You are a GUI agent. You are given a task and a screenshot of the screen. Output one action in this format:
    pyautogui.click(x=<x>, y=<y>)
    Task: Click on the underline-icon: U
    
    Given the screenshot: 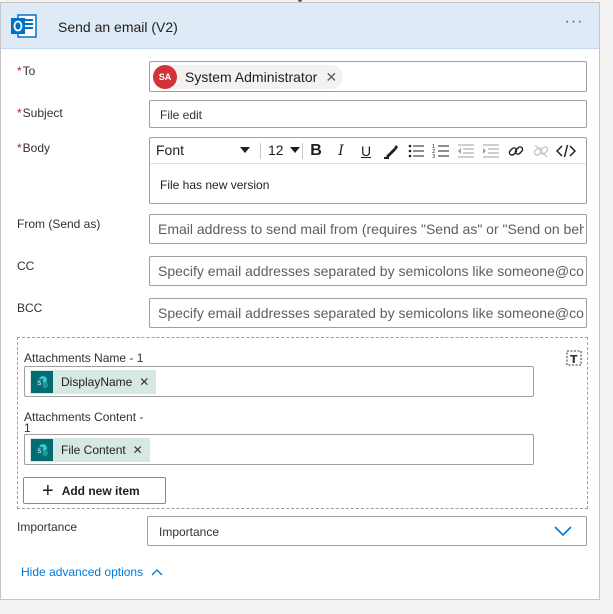 What is the action you would take?
    pyautogui.click(x=366, y=151)
    